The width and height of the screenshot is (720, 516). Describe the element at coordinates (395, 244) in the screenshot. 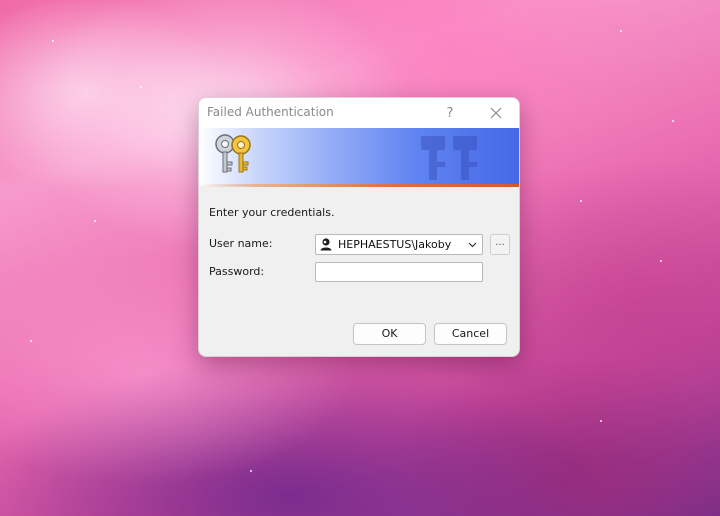

I see `username-value: HEPHAESTUS\Jakoby` at that location.